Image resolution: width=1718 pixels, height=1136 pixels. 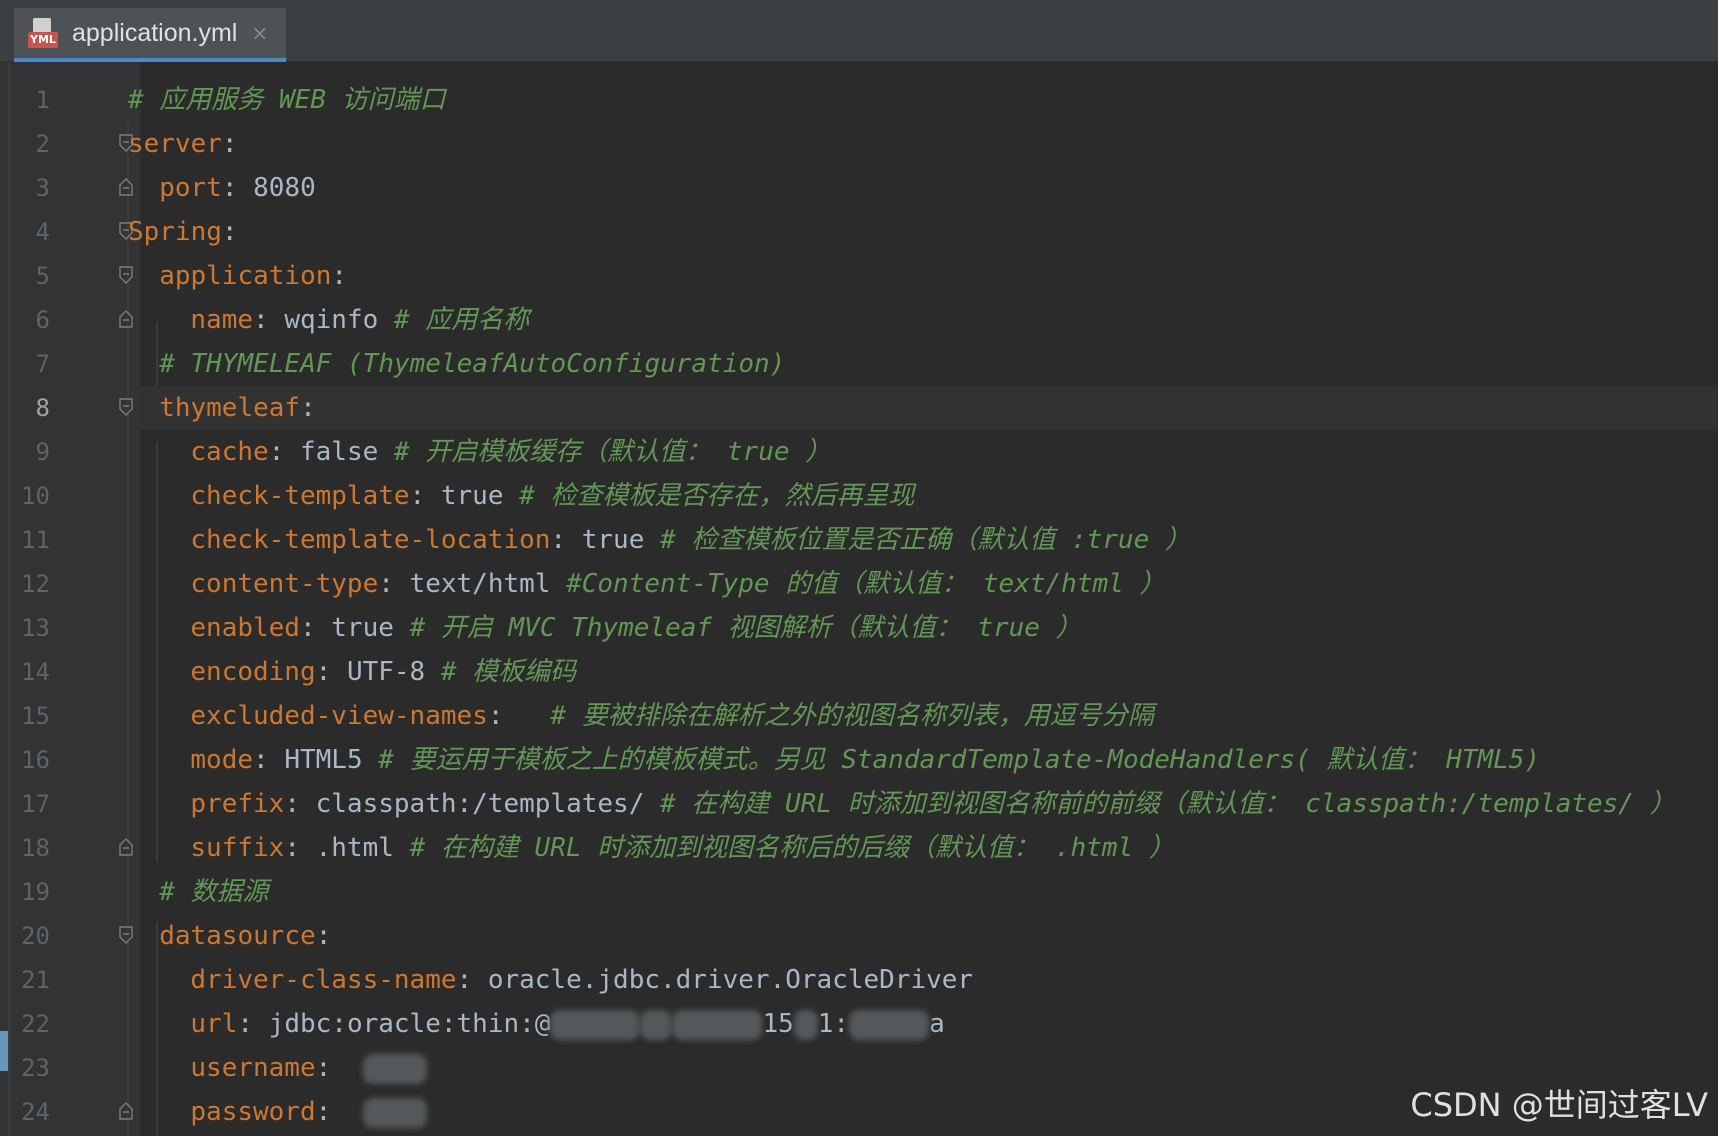 I want to click on code-text: # THYMELEAF (ThymeleafAutoConfiguration), so click(x=472, y=364).